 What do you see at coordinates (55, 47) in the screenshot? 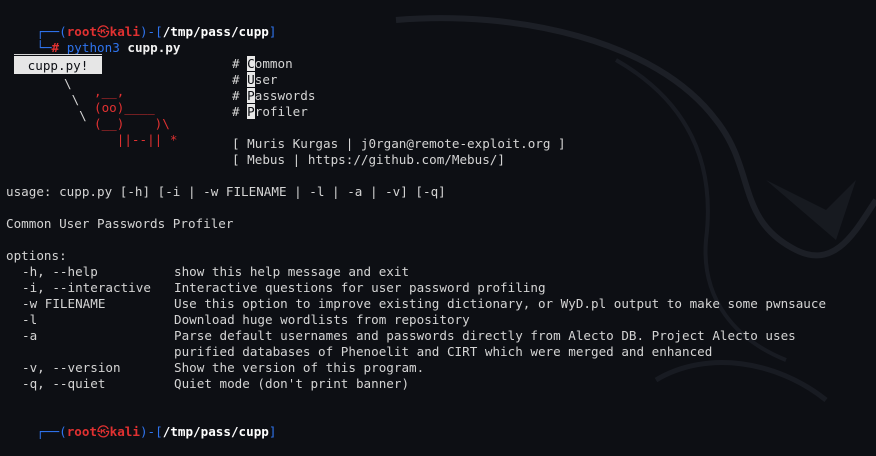
I see `prompt-hash: #` at bounding box center [55, 47].